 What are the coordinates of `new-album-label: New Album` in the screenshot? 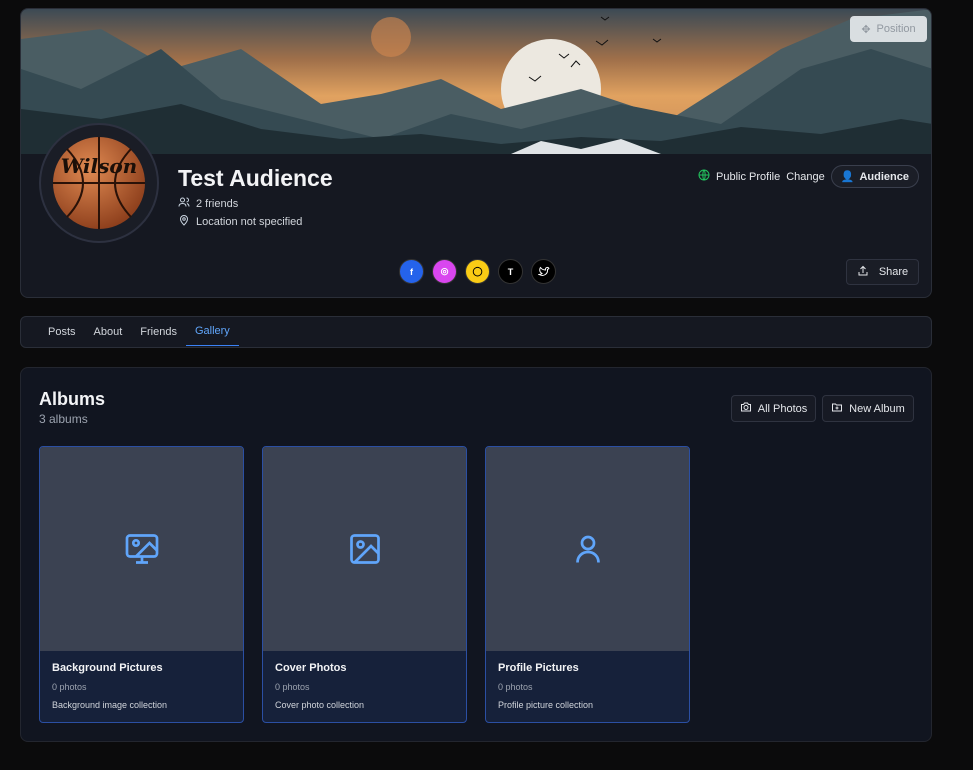 It's located at (877, 408).